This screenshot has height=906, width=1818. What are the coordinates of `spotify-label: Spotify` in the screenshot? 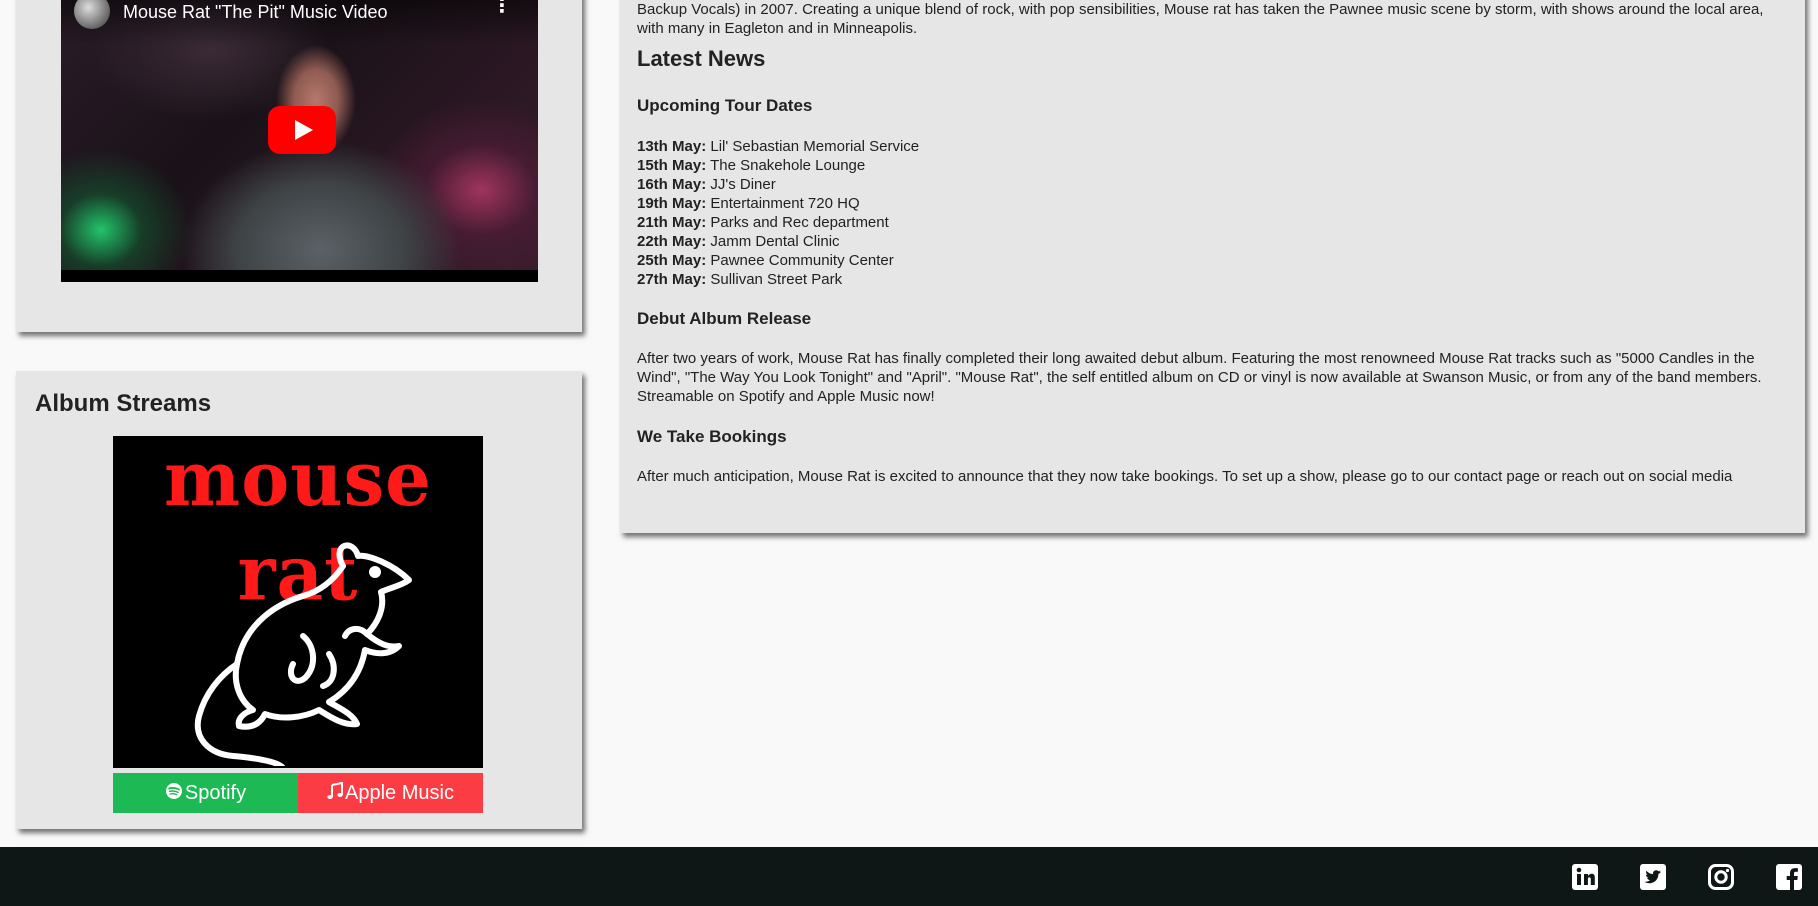 It's located at (215, 792).